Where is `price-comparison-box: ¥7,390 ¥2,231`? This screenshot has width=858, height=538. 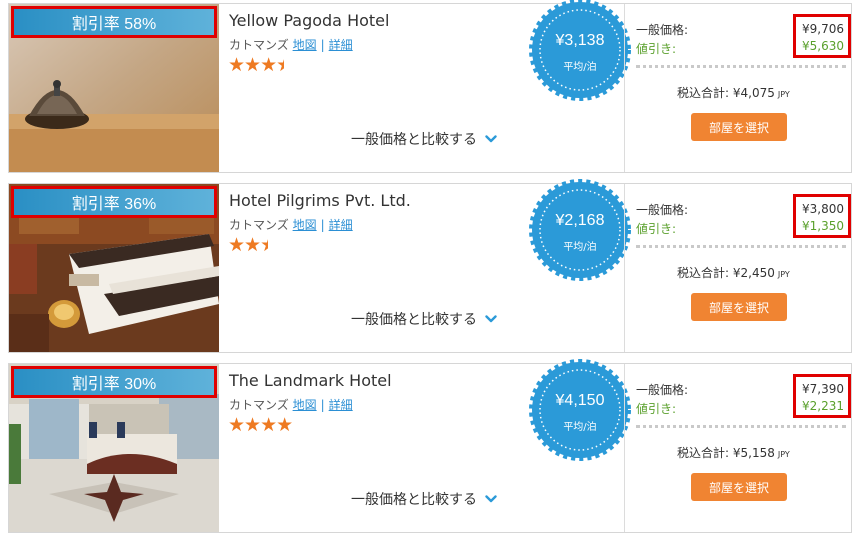 price-comparison-box: ¥7,390 ¥2,231 is located at coordinates (822, 396).